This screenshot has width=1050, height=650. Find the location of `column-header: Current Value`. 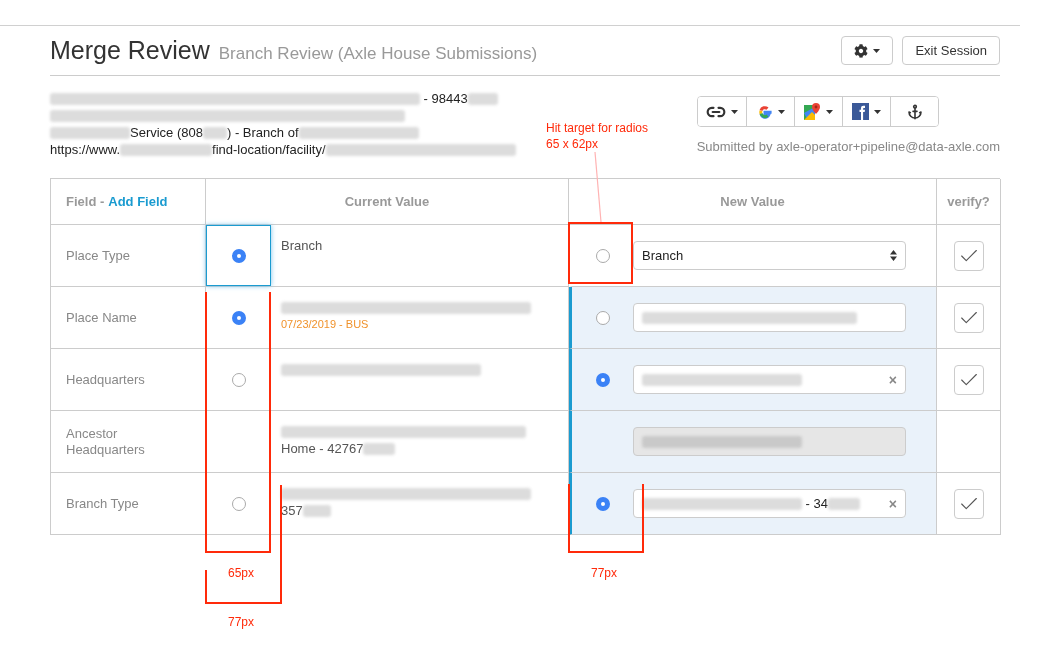

column-header: Current Value is located at coordinates (387, 202).